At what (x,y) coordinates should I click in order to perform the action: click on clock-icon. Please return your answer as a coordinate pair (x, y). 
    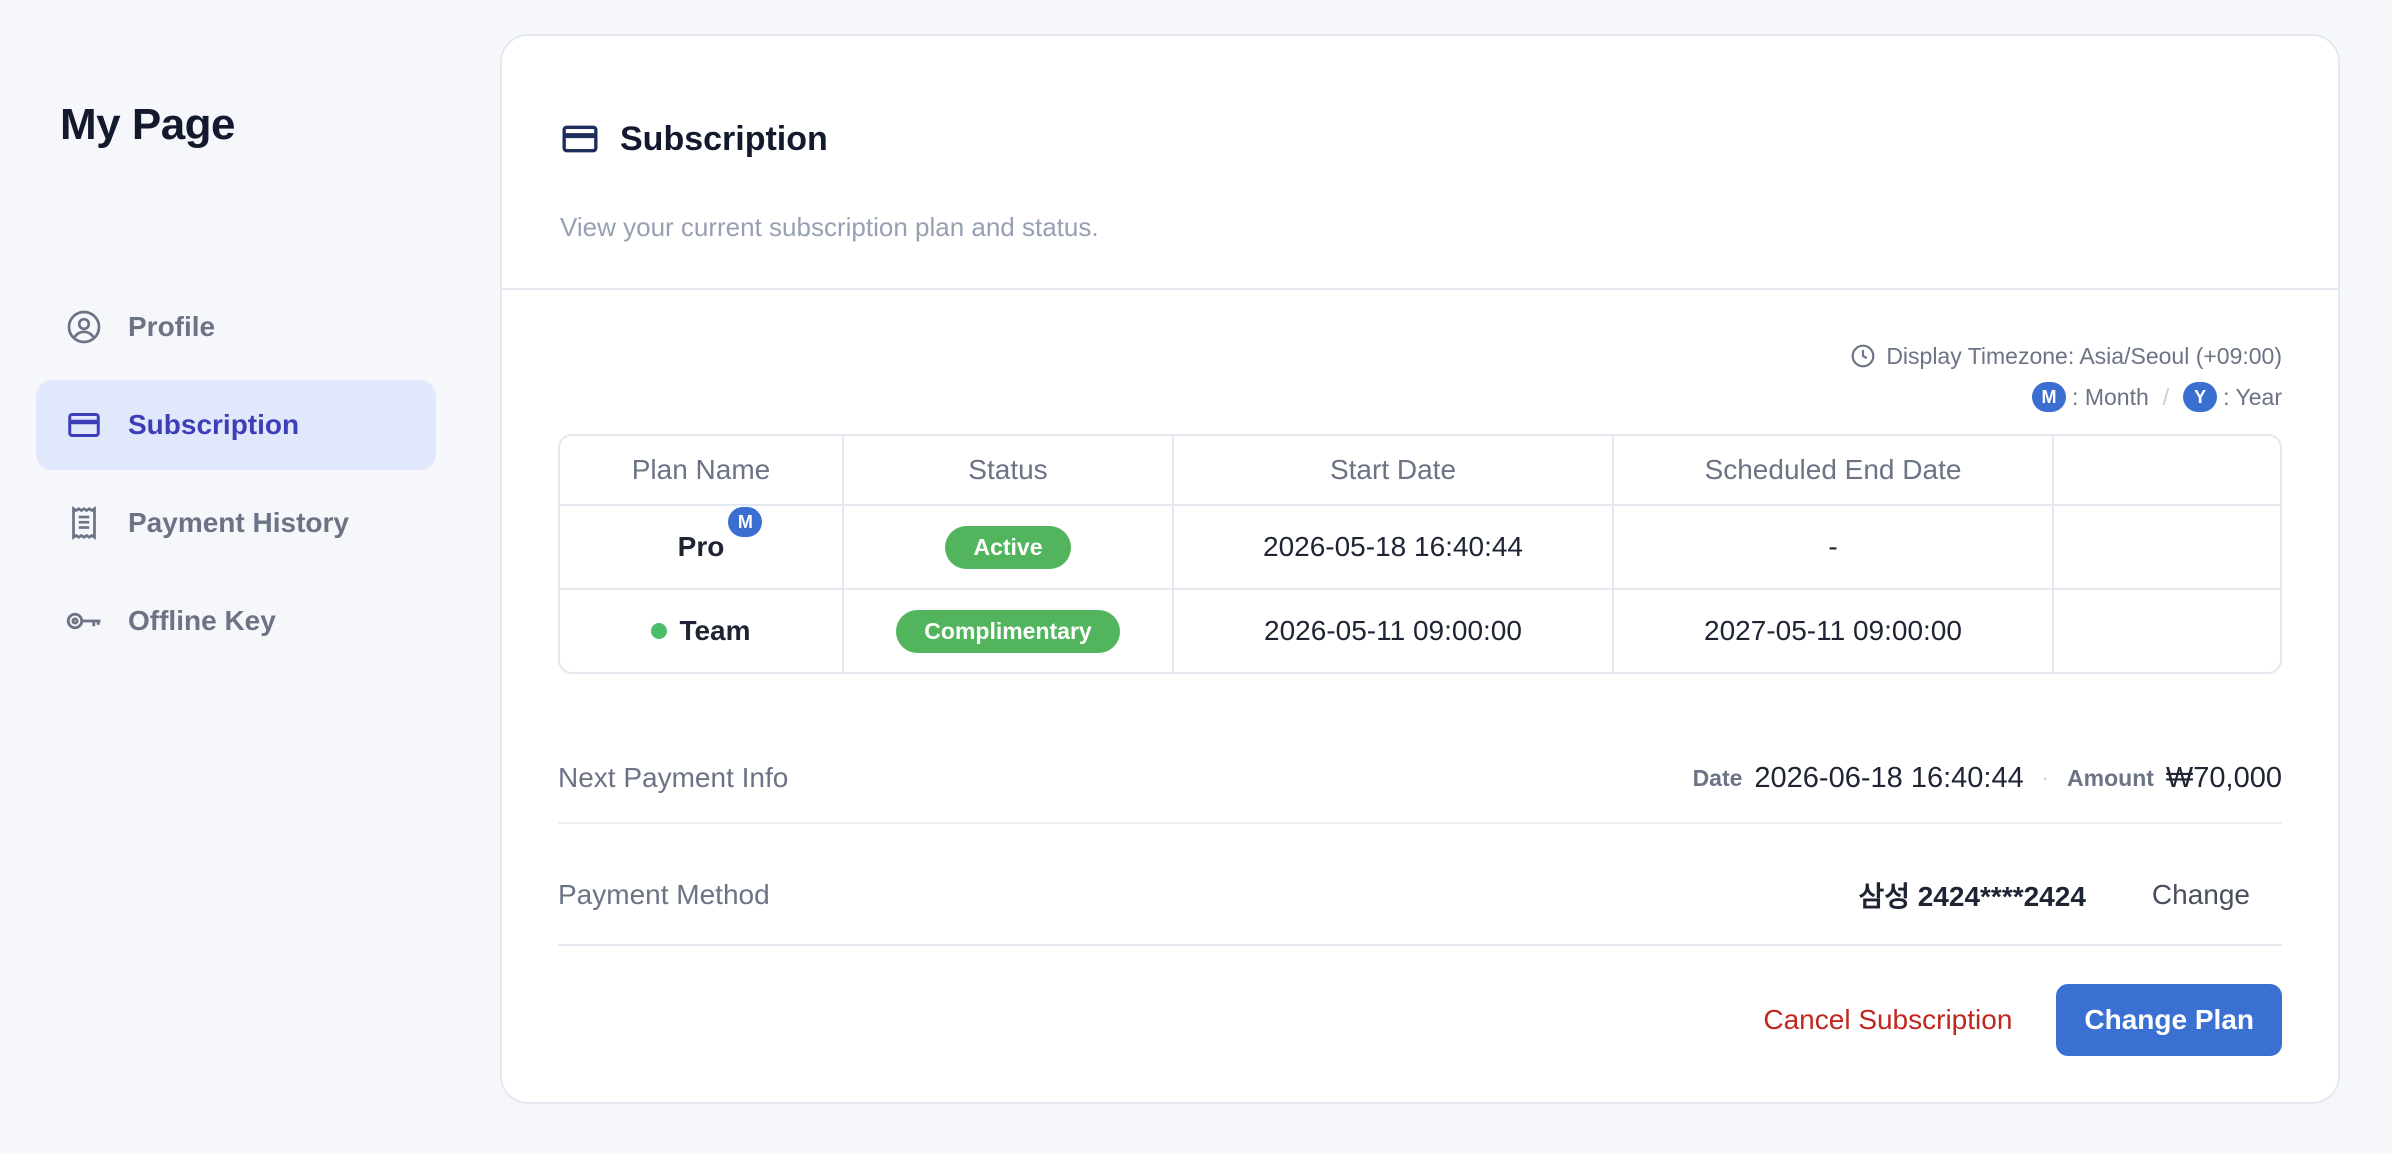
    Looking at the image, I should click on (1864, 356).